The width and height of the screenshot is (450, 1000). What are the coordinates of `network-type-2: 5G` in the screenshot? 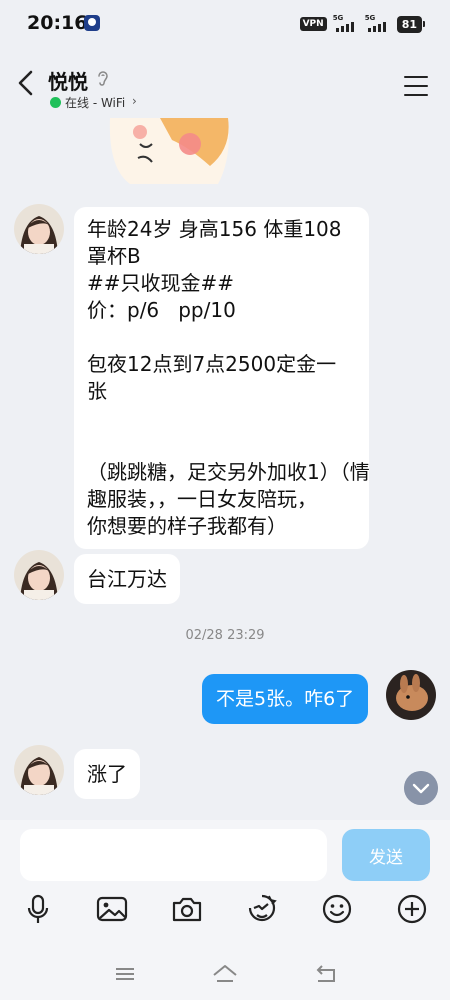 It's located at (370, 18).